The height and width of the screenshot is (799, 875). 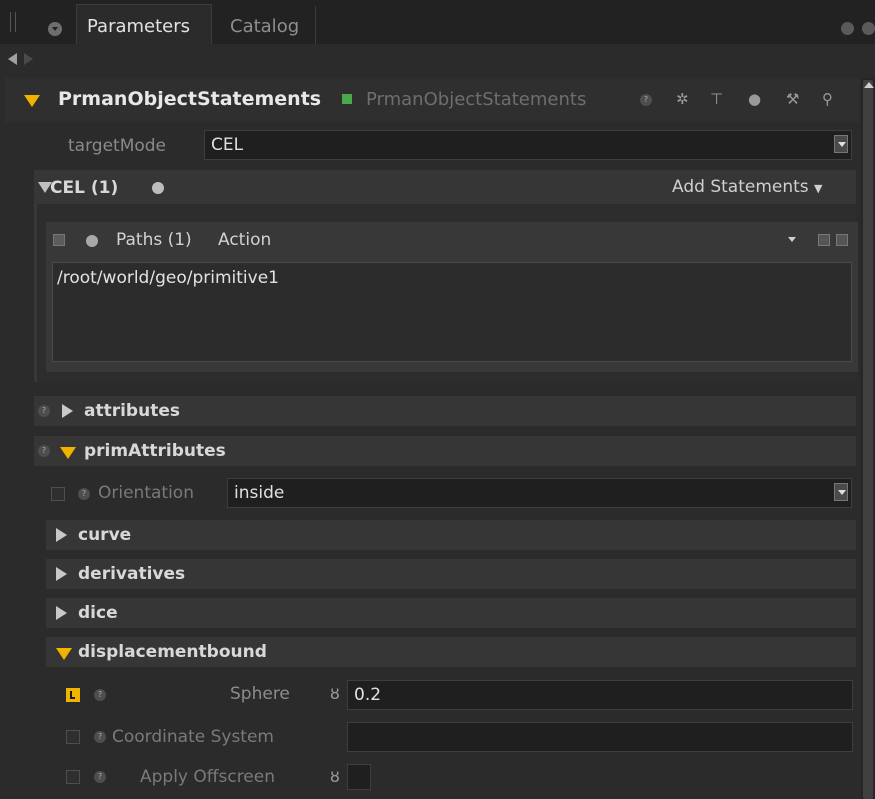 What do you see at coordinates (32, 101) in the screenshot?
I see `node-collapse-icon` at bounding box center [32, 101].